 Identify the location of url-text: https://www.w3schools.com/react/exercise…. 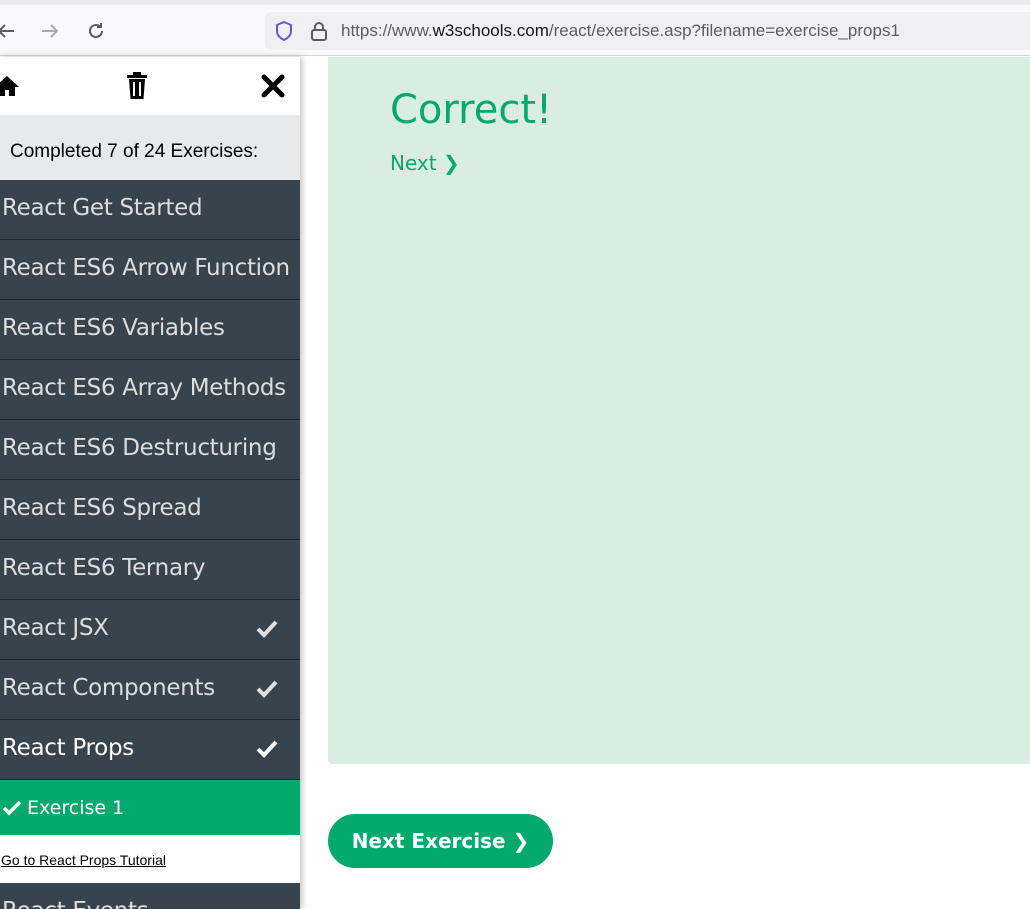
(620, 31).